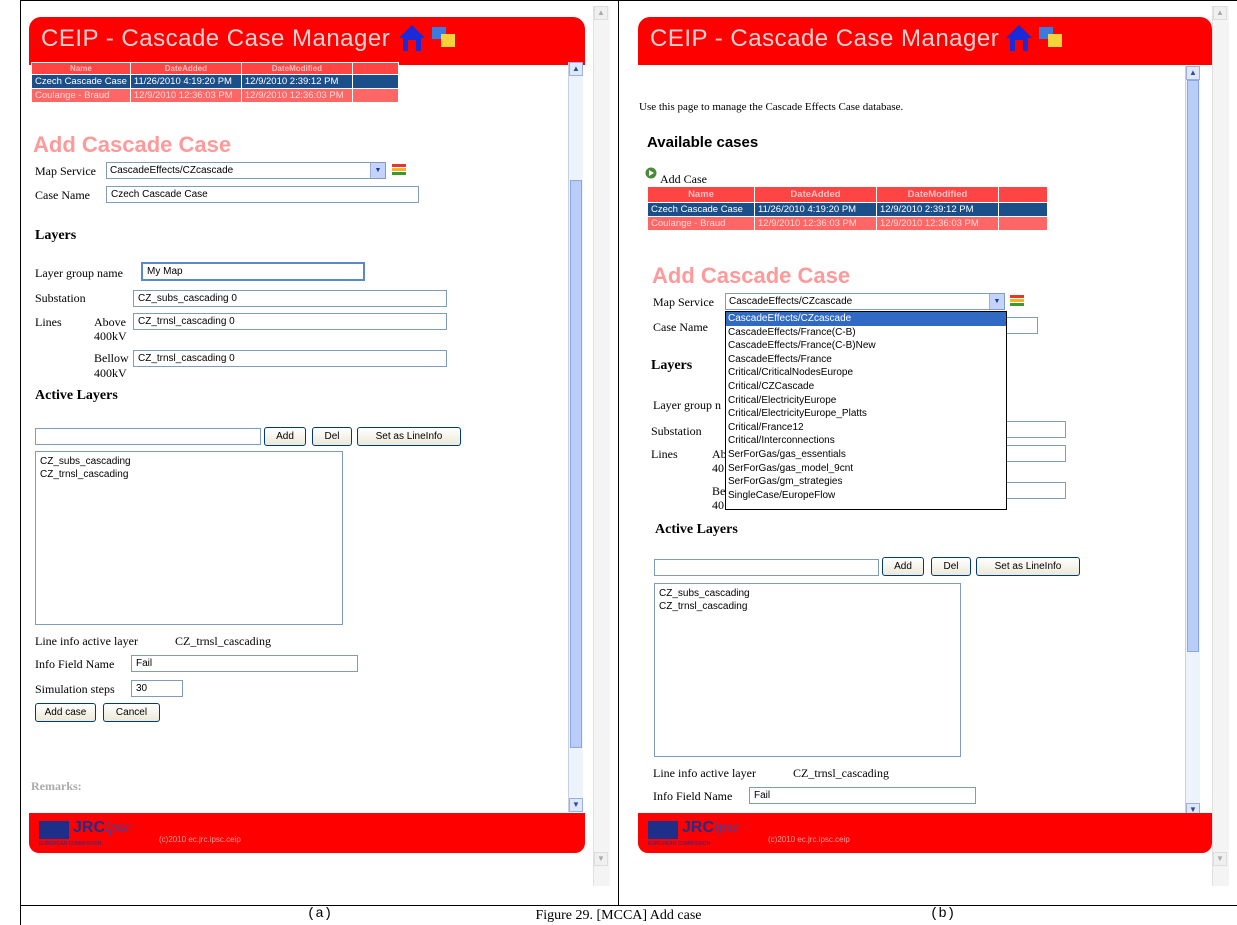 The width and height of the screenshot is (1237, 925). I want to click on dropdown-option: Critical/Interconnections, so click(866, 441).